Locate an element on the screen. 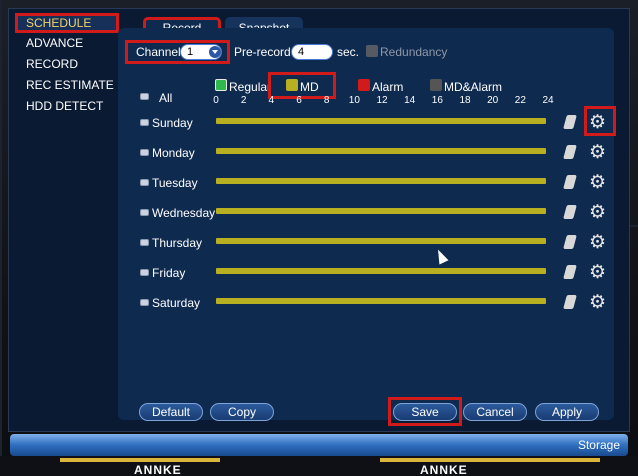 Image resolution: width=638 pixels, height=476 pixels. legend-alarm-label: Alarm is located at coordinates (388, 87).